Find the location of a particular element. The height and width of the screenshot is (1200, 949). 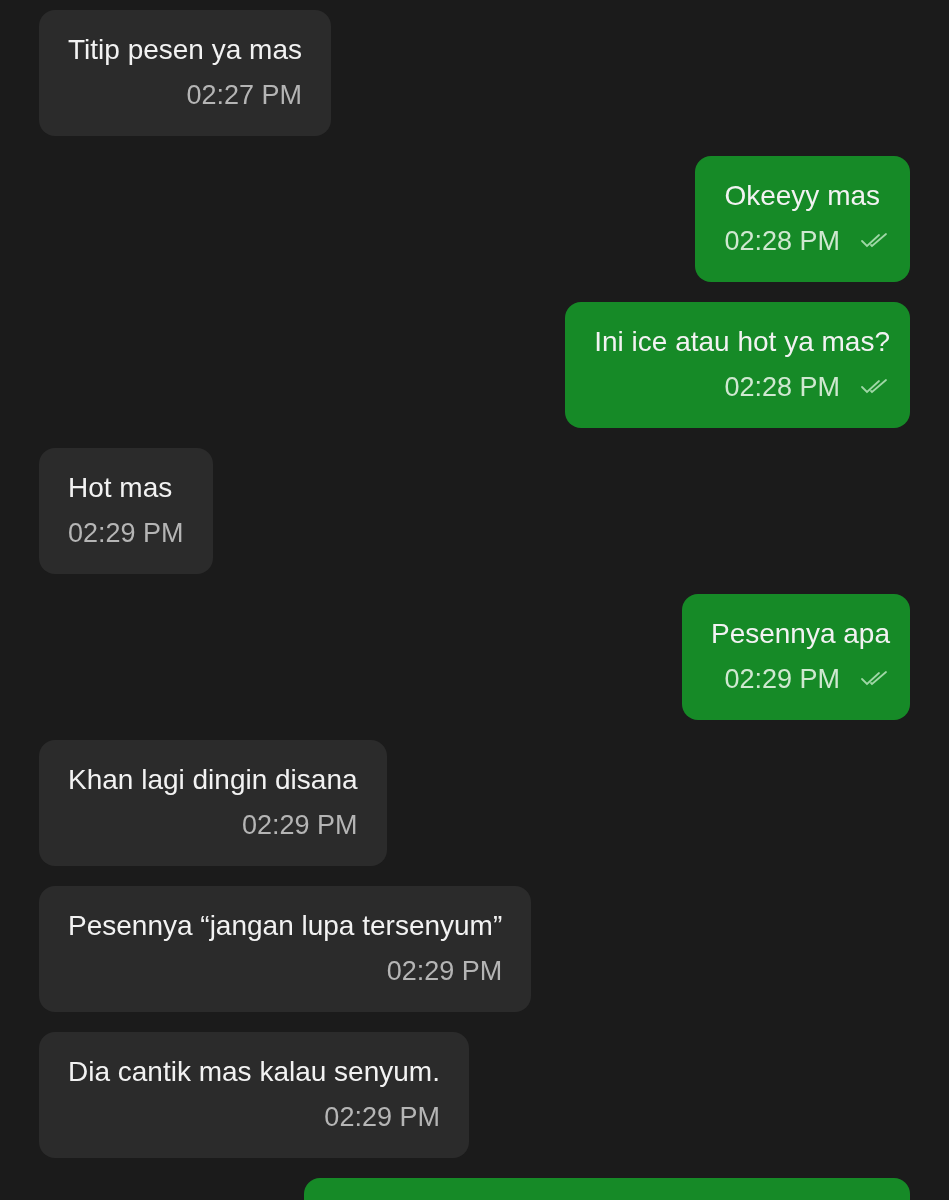

message-text: Khan lagi dingin disana is located at coordinates (213, 780).